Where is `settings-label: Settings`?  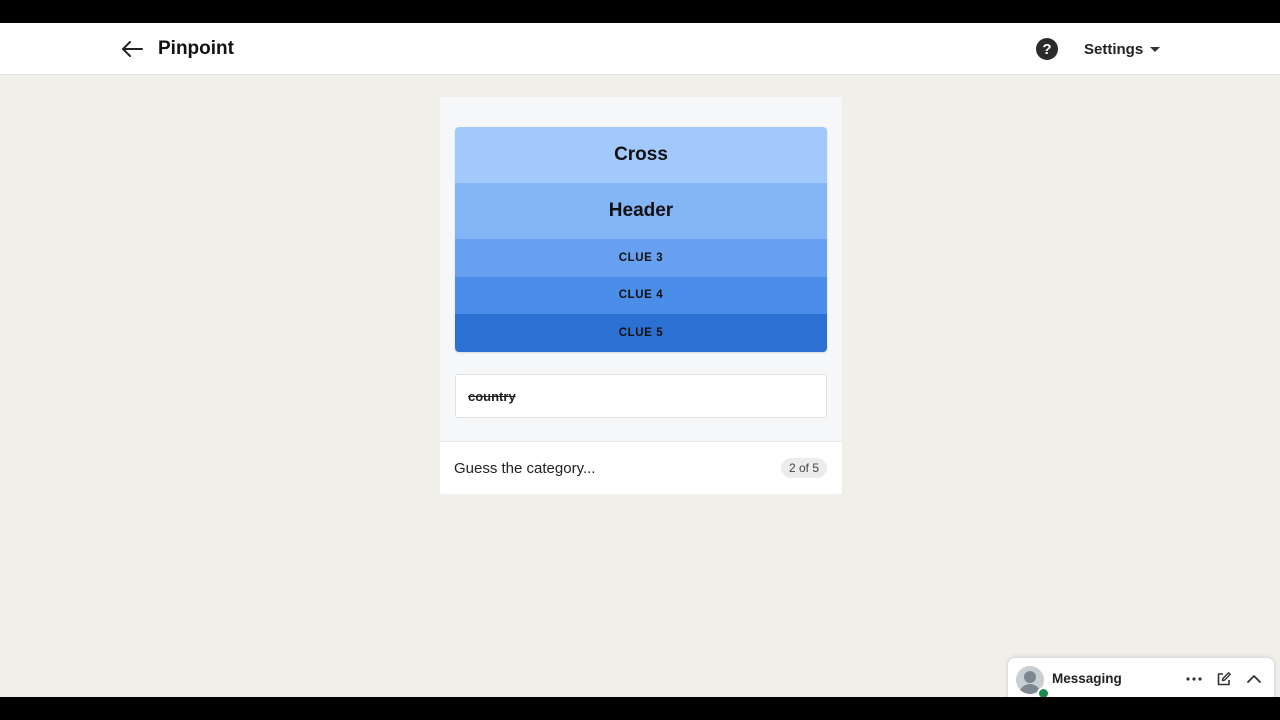
settings-label: Settings is located at coordinates (1114, 49).